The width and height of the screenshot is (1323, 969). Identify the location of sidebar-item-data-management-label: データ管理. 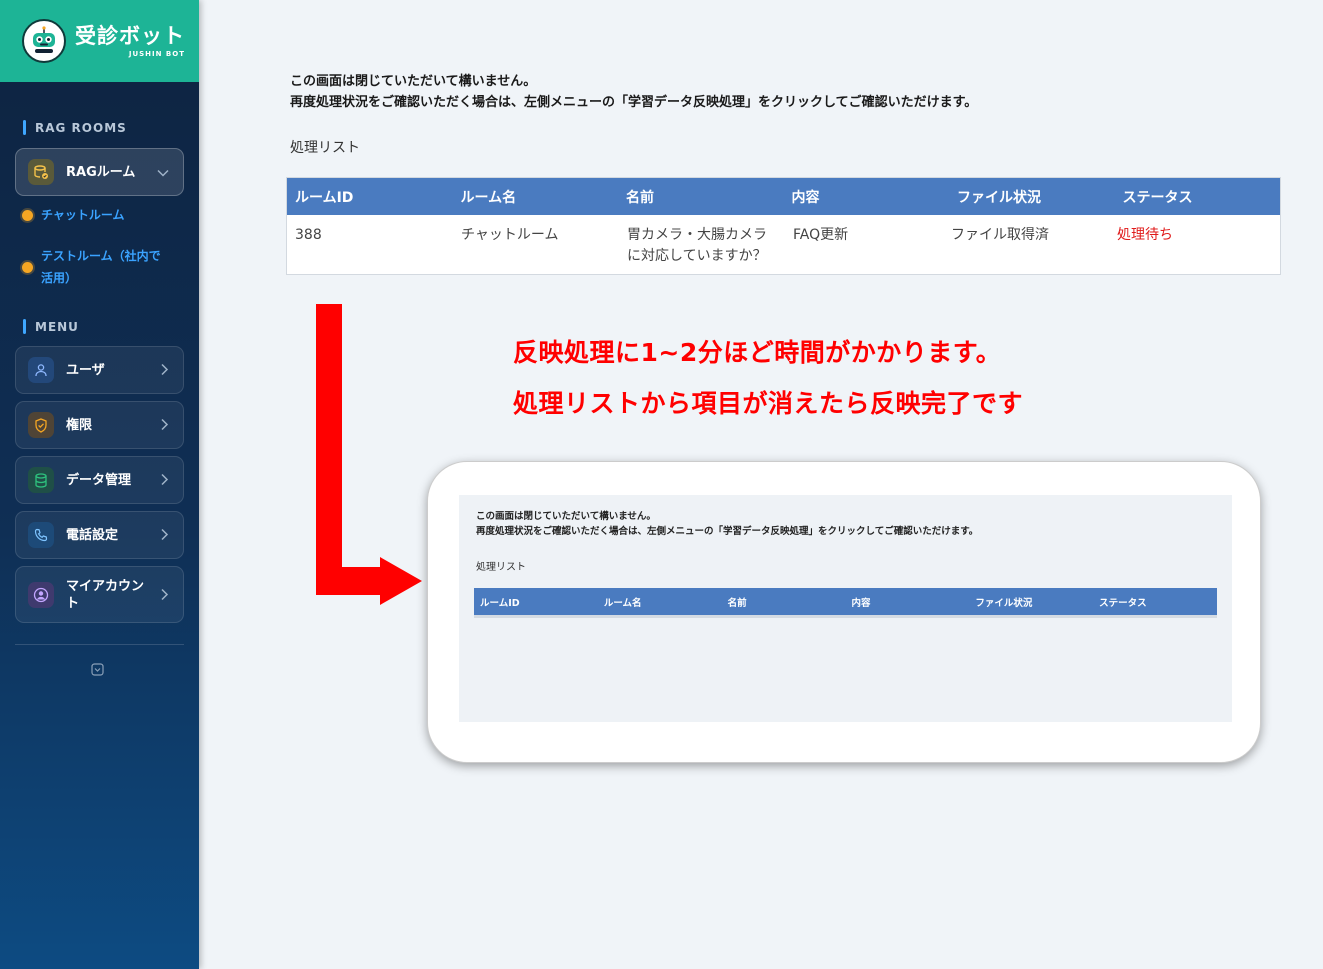
(99, 480).